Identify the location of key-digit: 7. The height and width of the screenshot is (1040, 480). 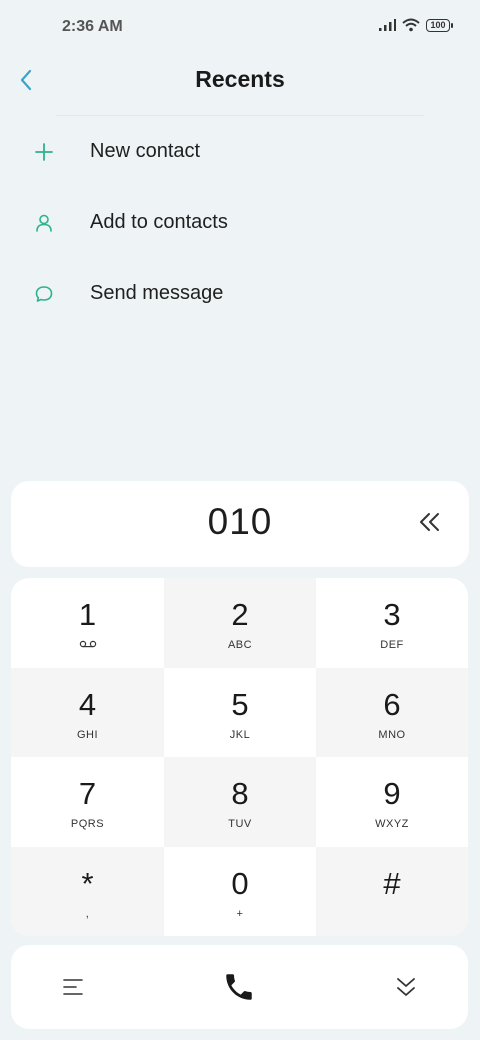
(87, 793).